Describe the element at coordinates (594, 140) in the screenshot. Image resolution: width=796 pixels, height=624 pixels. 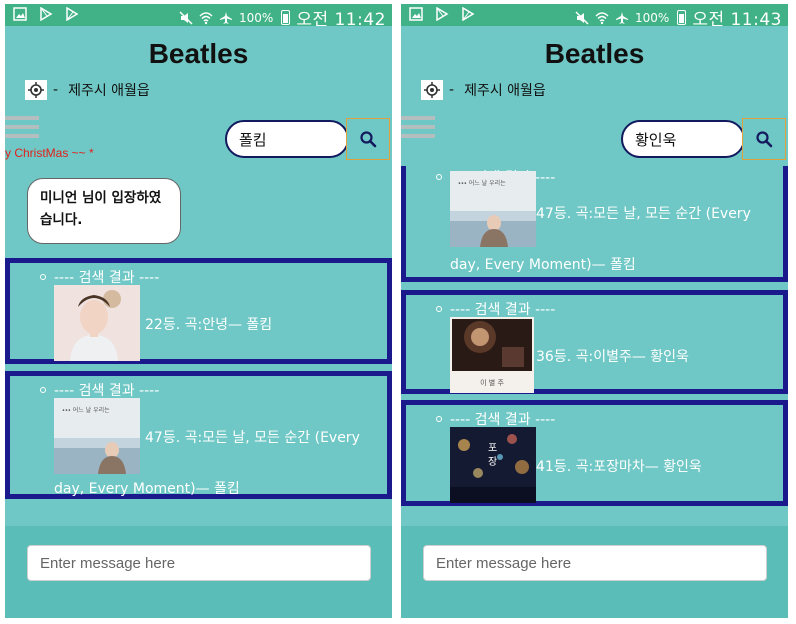
I see `search-toolbar` at that location.